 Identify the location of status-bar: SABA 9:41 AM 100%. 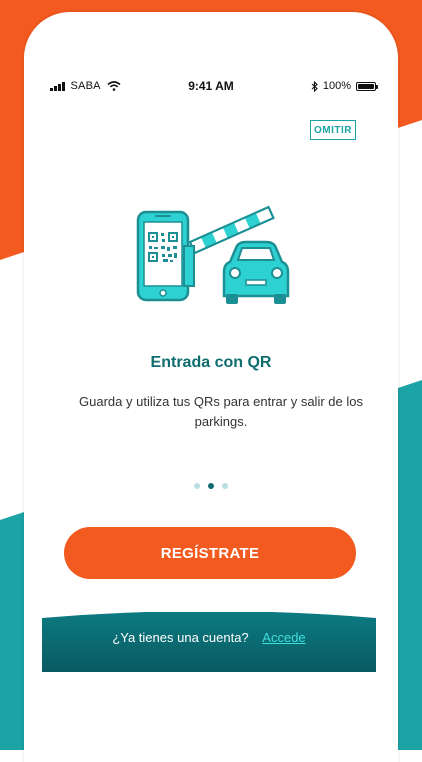
(211, 88).